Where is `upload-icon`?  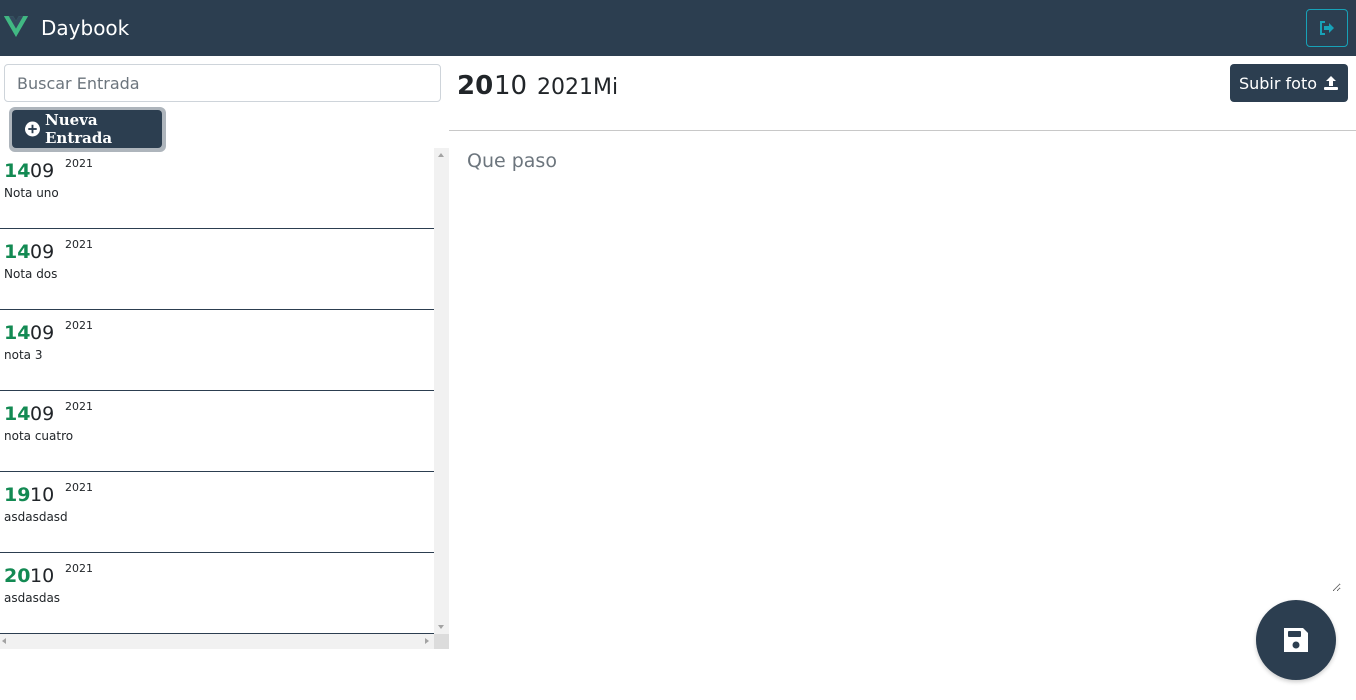
upload-icon is located at coordinates (1331, 83).